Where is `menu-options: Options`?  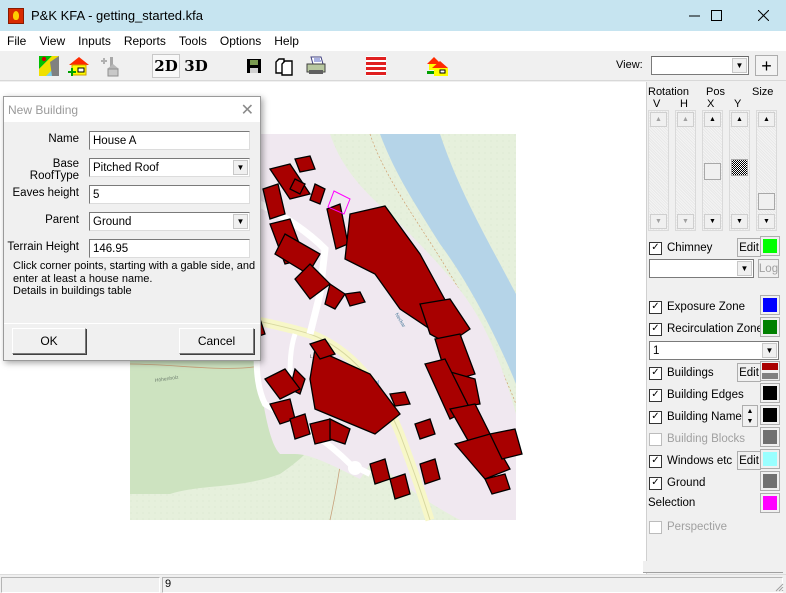 menu-options: Options is located at coordinates (240, 41).